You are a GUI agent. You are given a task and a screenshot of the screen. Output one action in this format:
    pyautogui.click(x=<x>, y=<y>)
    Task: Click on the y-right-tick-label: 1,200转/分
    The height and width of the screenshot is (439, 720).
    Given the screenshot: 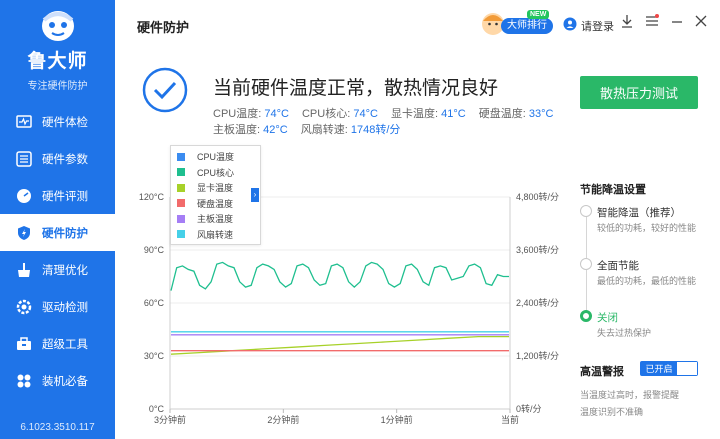 What is the action you would take?
    pyautogui.click(x=537, y=355)
    